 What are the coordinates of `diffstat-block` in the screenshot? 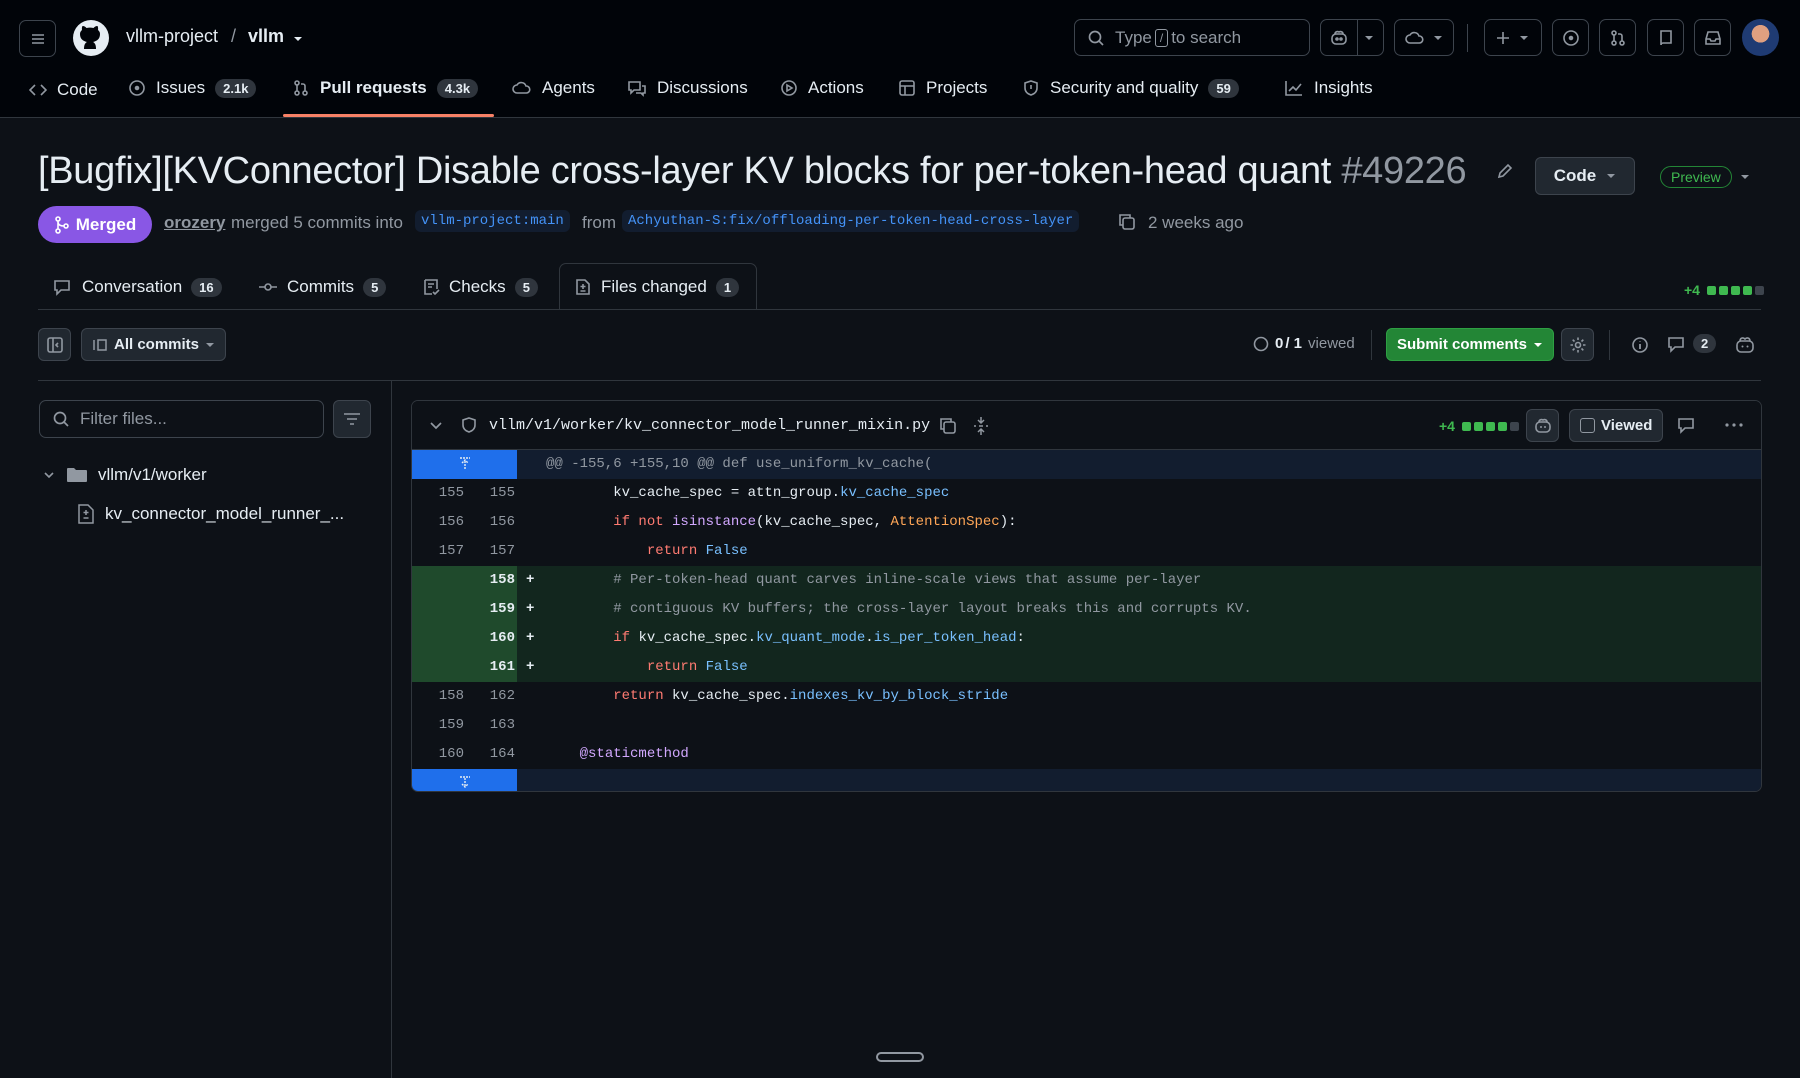 It's located at (1490, 426).